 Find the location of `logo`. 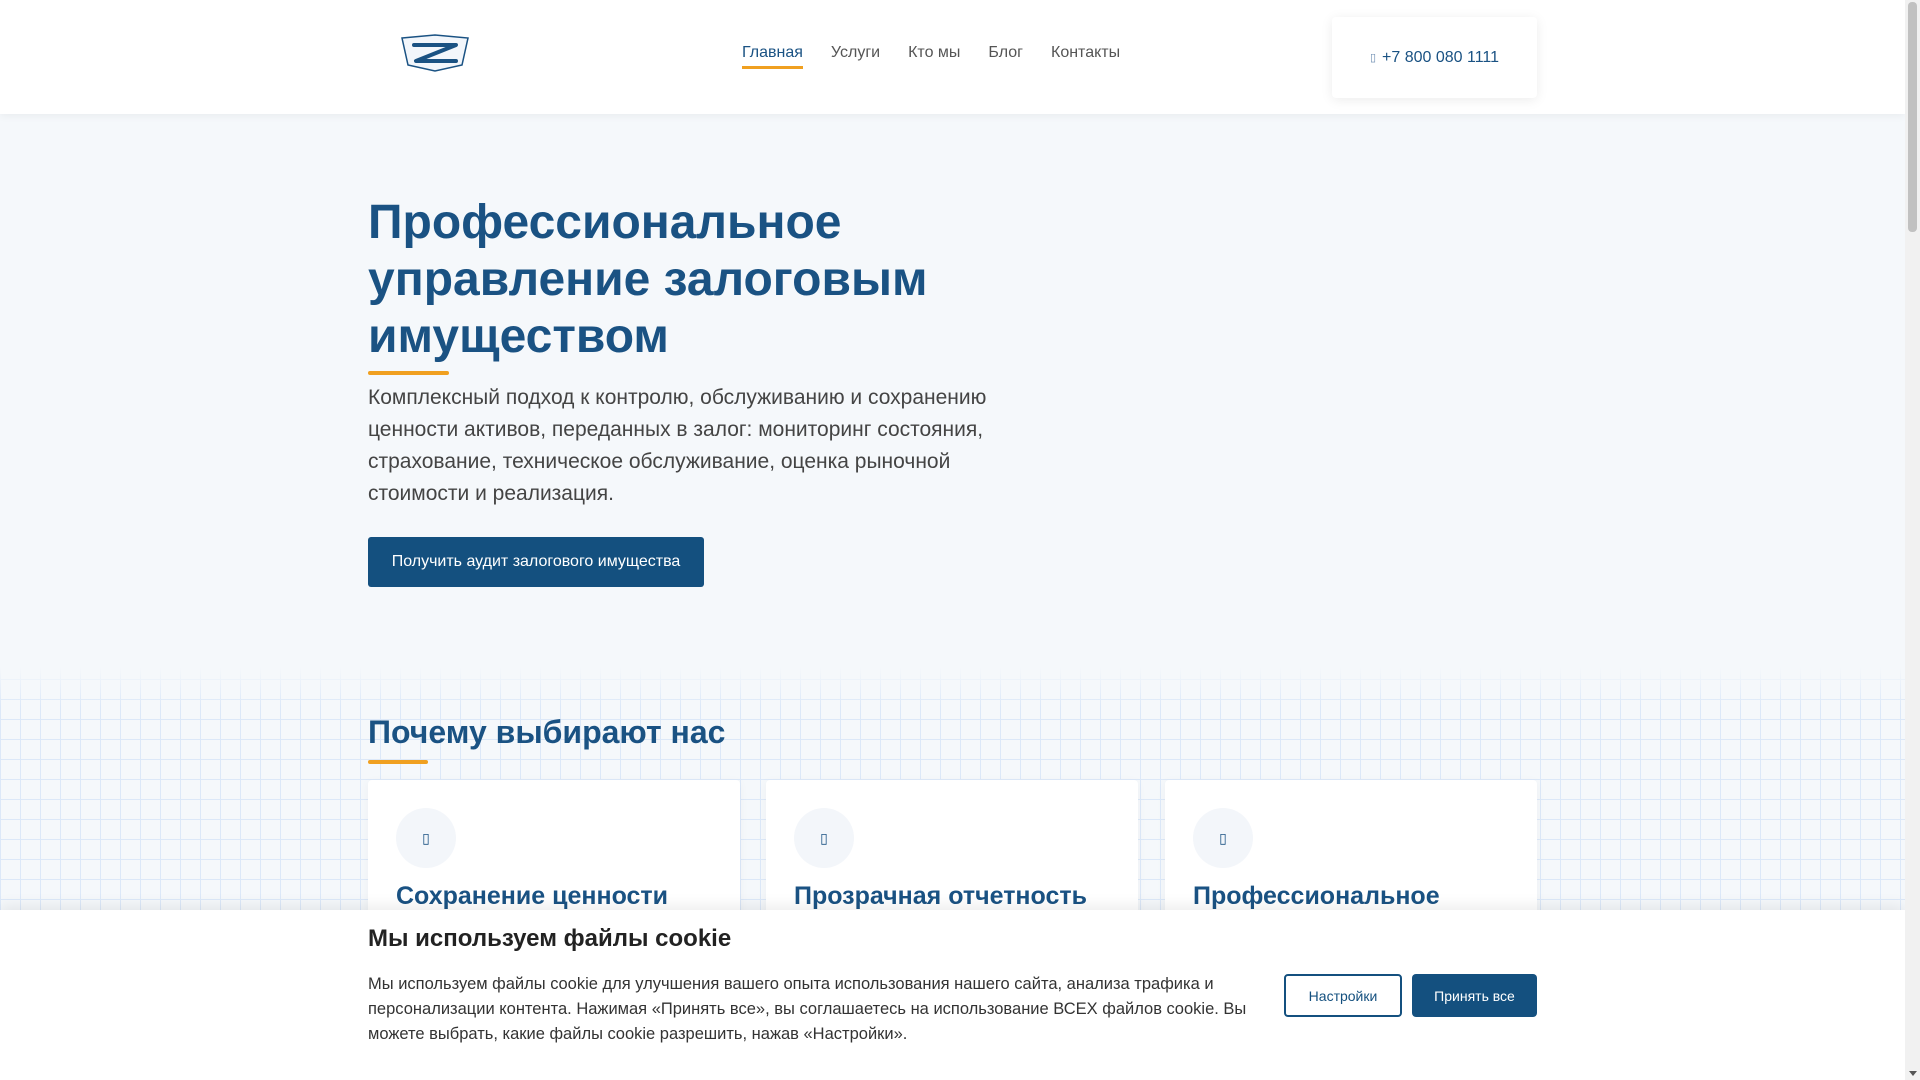

logo is located at coordinates (435, 53).